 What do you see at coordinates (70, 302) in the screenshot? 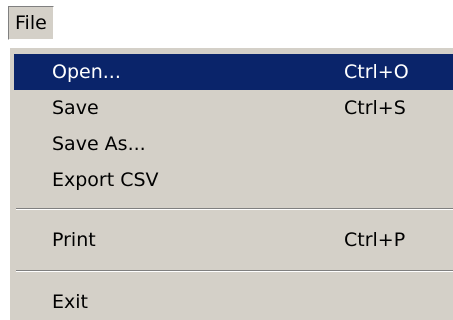
I see `menu-item-exit-label: Exit` at bounding box center [70, 302].